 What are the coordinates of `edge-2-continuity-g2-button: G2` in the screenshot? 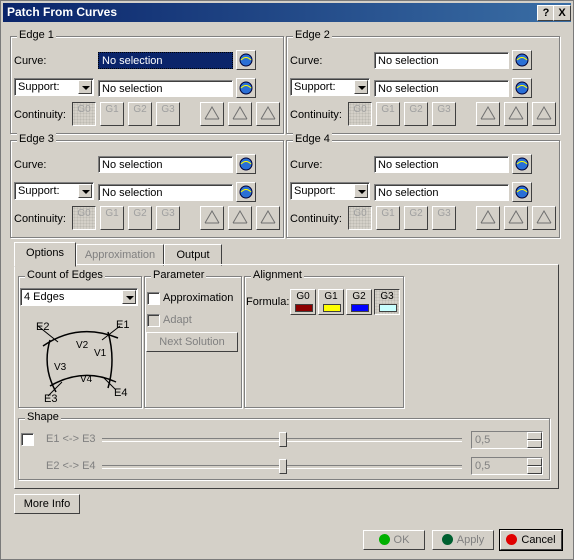 It's located at (416, 114).